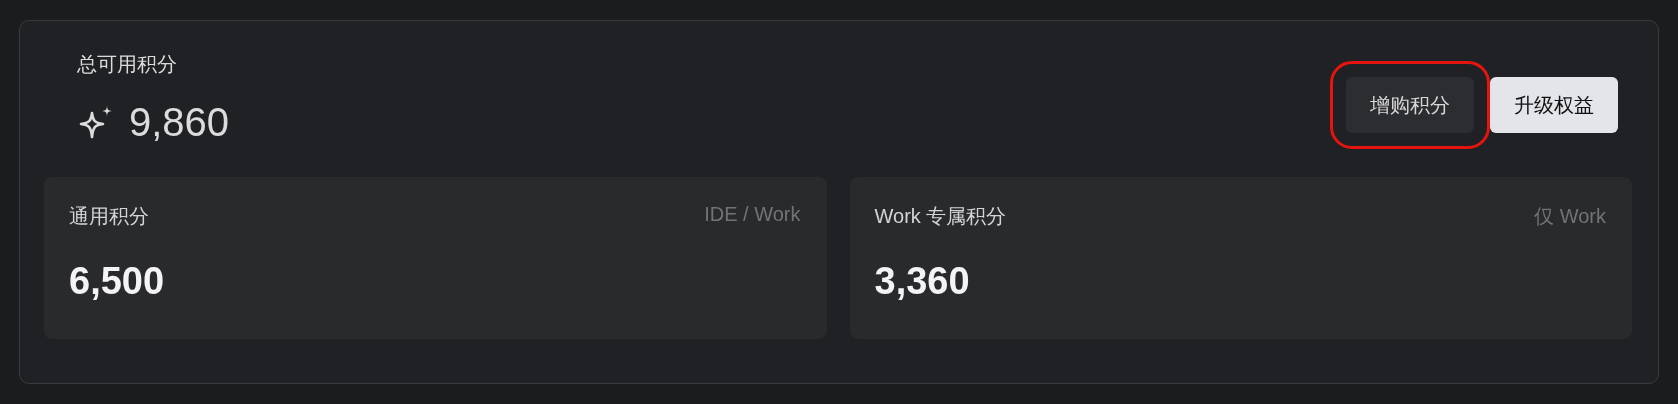 The height and width of the screenshot is (404, 1678). I want to click on balance-label: Work 专属积分, so click(940, 216).